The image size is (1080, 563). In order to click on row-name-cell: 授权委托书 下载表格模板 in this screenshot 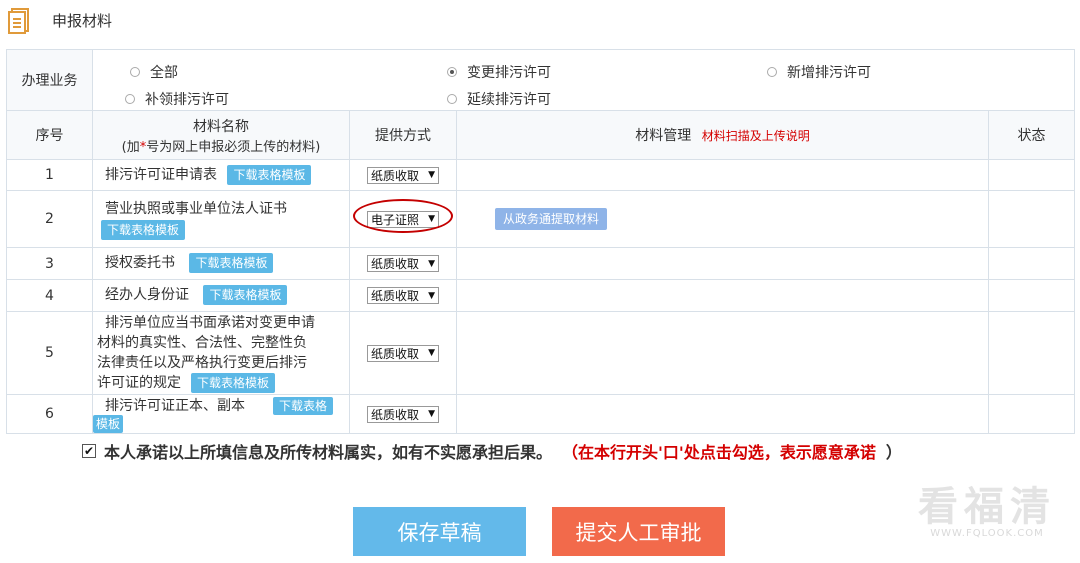, I will do `click(221, 263)`.